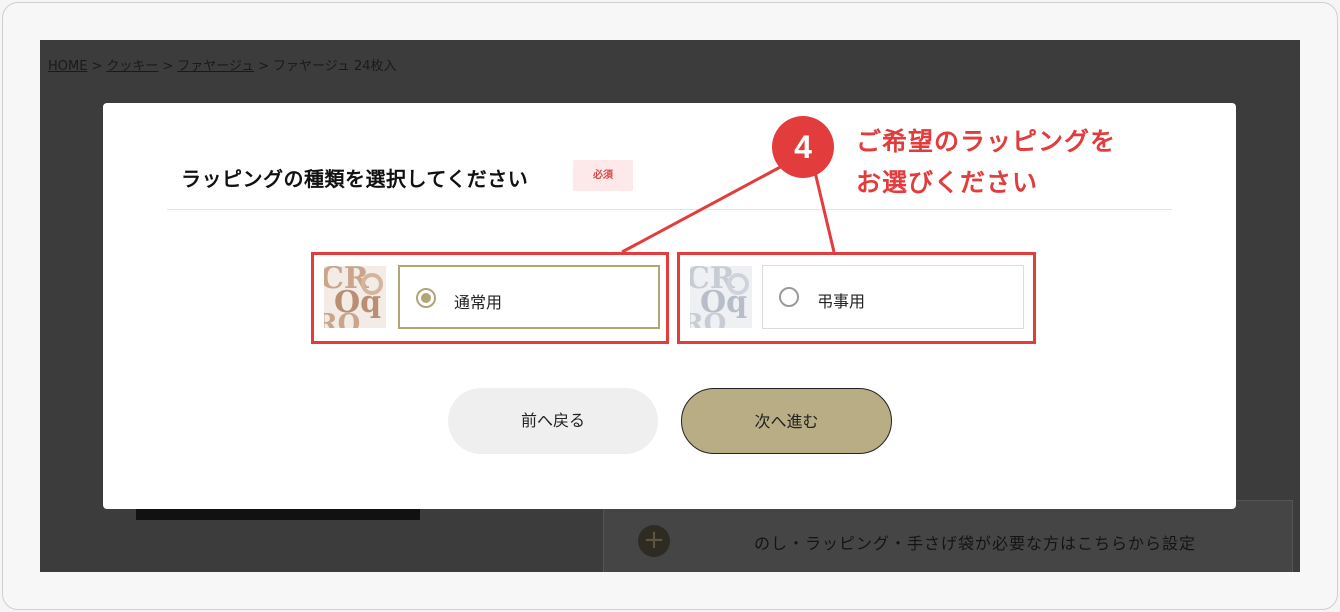  What do you see at coordinates (803, 147) in the screenshot?
I see `step-number-badge: 4` at bounding box center [803, 147].